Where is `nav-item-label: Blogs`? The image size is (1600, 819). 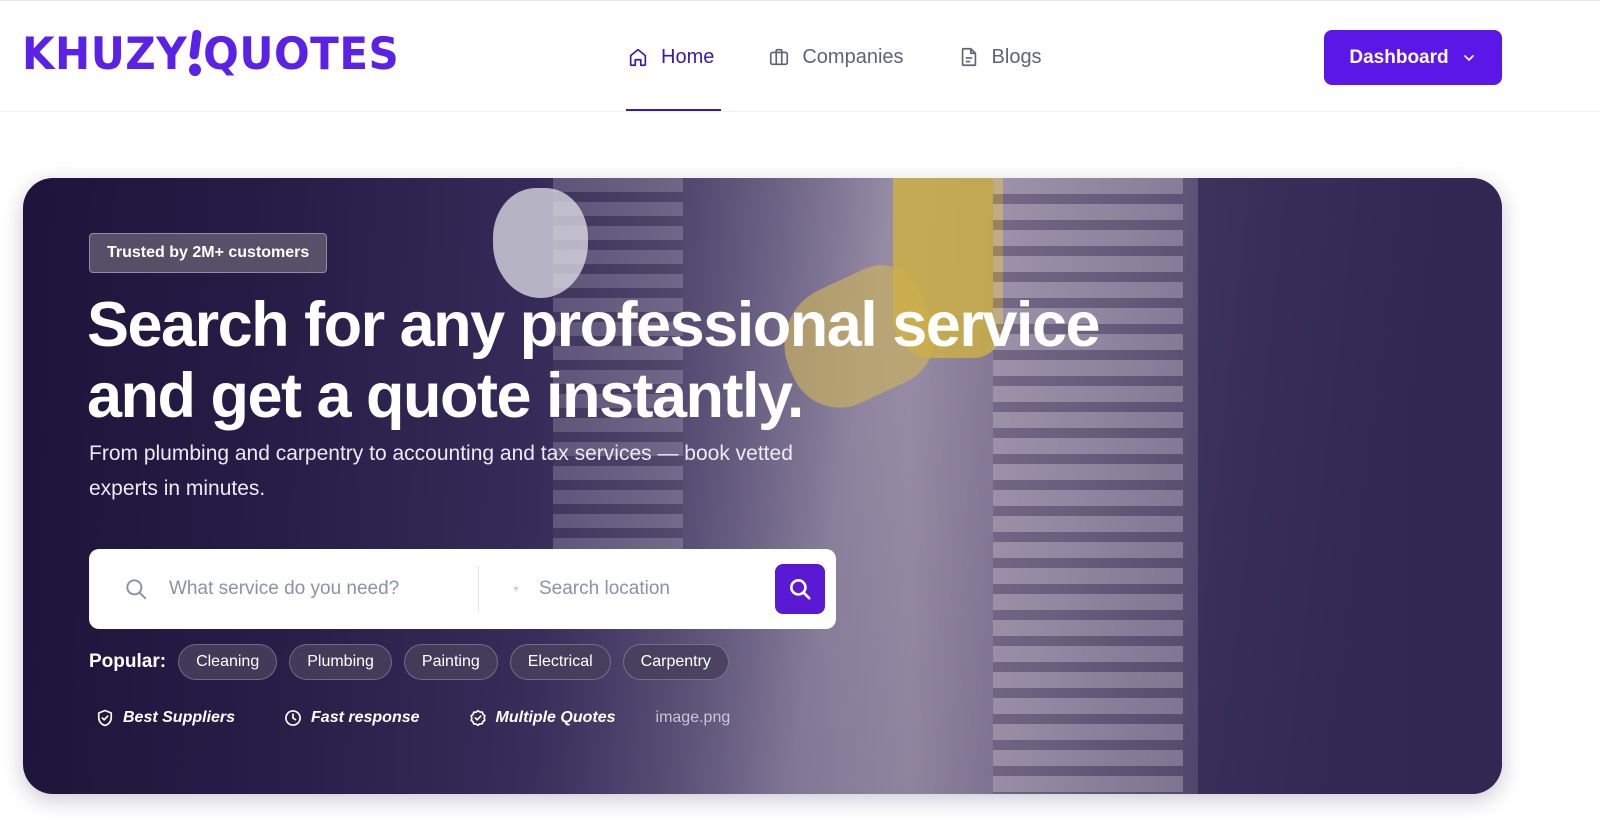
nav-item-label: Blogs is located at coordinates (1016, 56).